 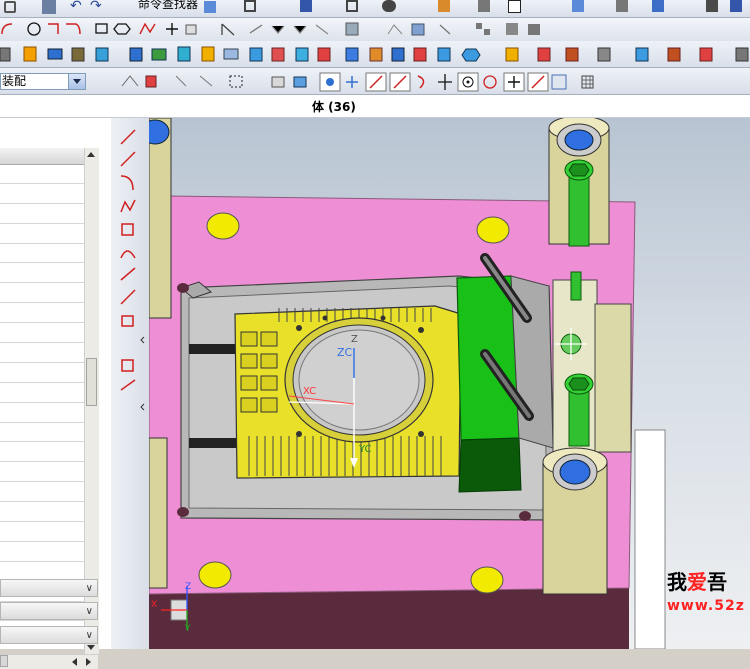 What do you see at coordinates (375, 9) in the screenshot?
I see `toolbar-row-1: ↶ ↷ 命令查找器` at bounding box center [375, 9].